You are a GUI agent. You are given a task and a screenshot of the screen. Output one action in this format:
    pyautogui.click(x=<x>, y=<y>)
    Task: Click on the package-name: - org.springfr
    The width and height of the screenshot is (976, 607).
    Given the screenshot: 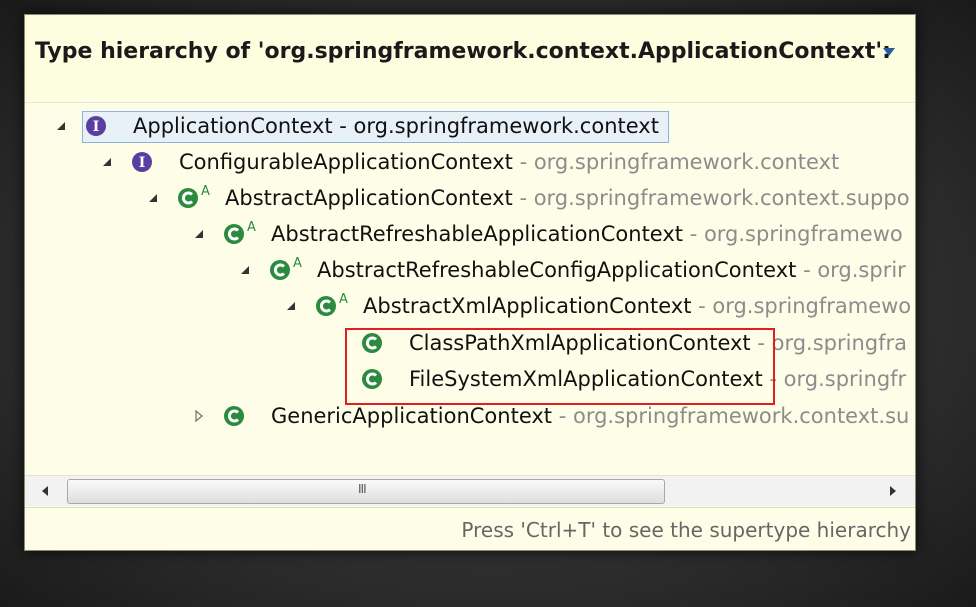 What is the action you would take?
    pyautogui.click(x=834, y=379)
    